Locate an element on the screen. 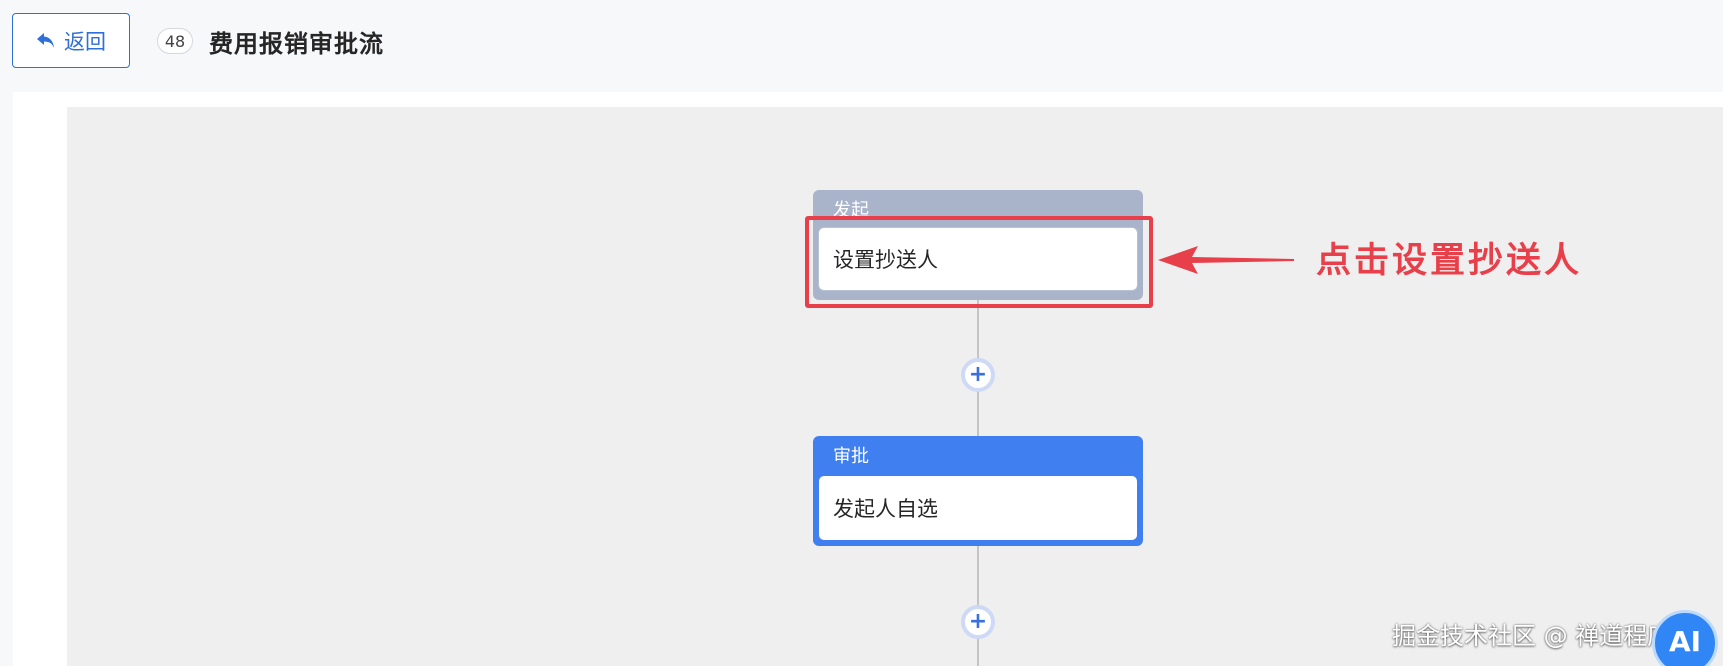  page-title: 费用报销审批流 is located at coordinates (296, 44).